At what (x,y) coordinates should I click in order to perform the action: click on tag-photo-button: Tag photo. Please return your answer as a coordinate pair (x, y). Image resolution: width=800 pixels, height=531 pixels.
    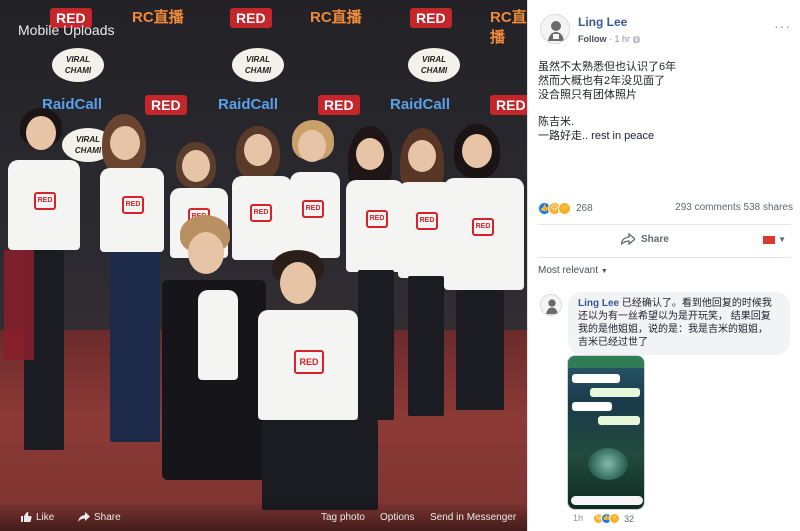
    Looking at the image, I should click on (343, 517).